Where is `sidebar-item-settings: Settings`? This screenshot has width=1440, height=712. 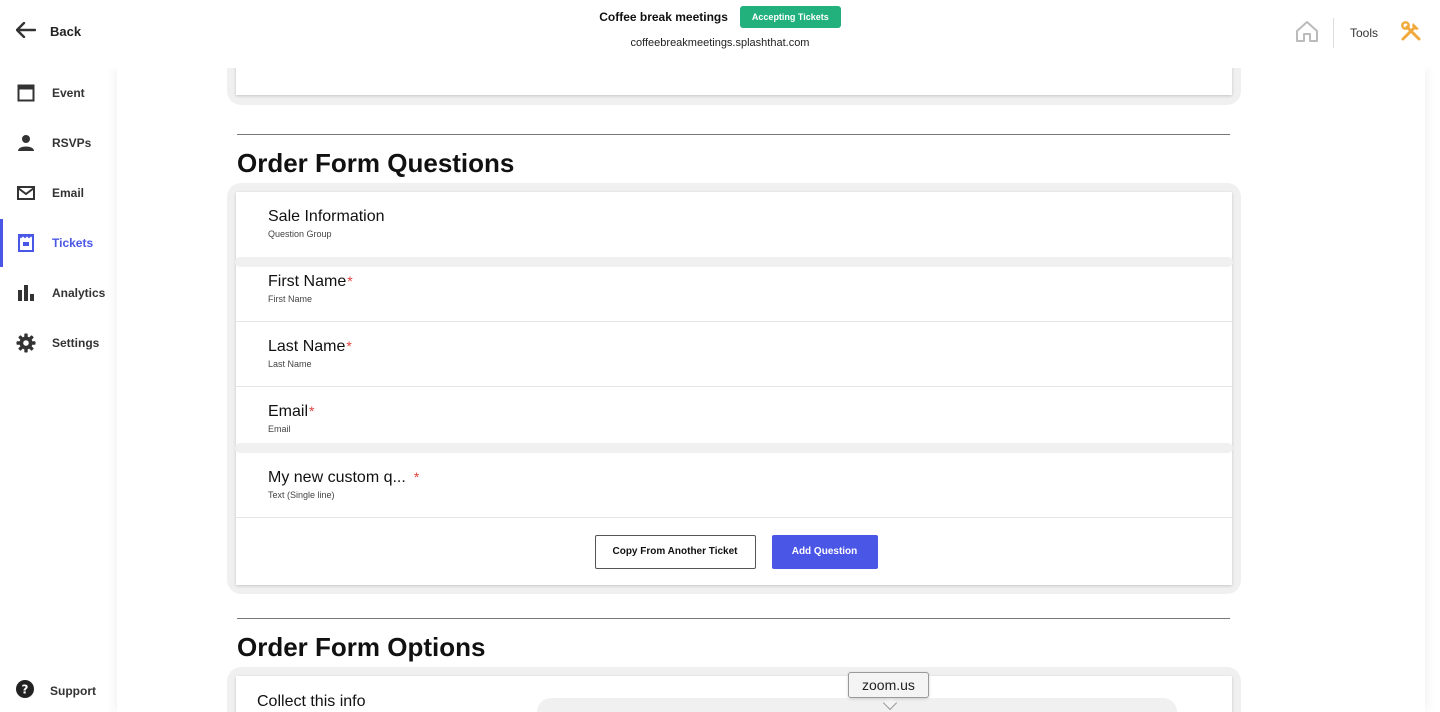 sidebar-item-settings: Settings is located at coordinates (54, 343).